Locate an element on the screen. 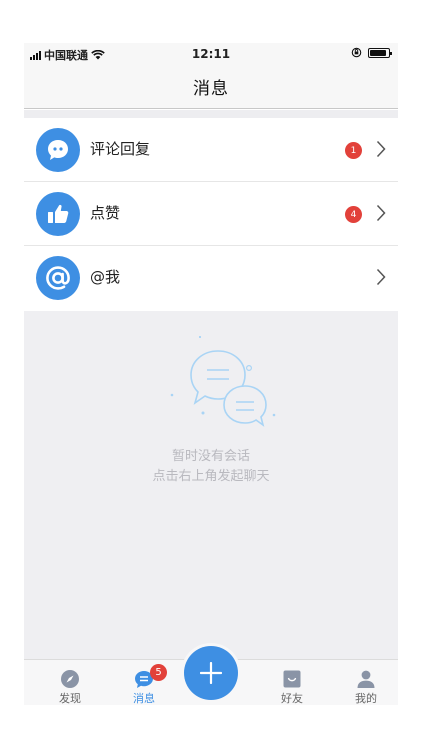 The height and width of the screenshot is (750, 422). status-time: 12:11 is located at coordinates (211, 54).